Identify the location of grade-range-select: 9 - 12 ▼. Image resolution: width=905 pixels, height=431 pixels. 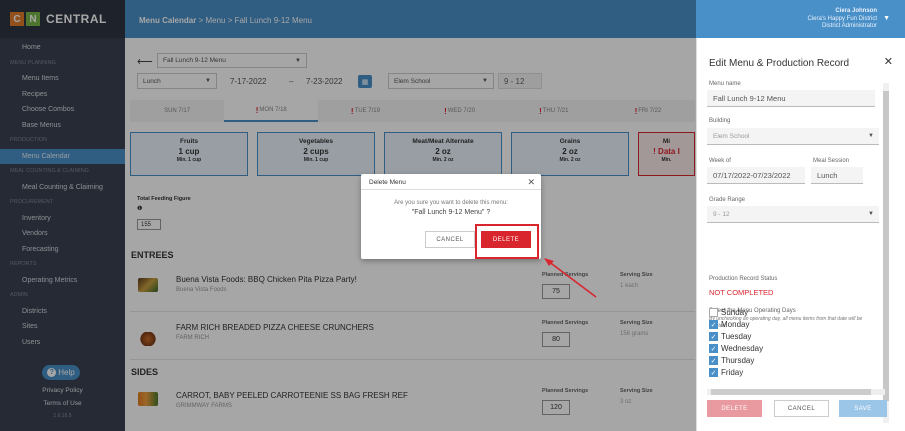
(793, 214).